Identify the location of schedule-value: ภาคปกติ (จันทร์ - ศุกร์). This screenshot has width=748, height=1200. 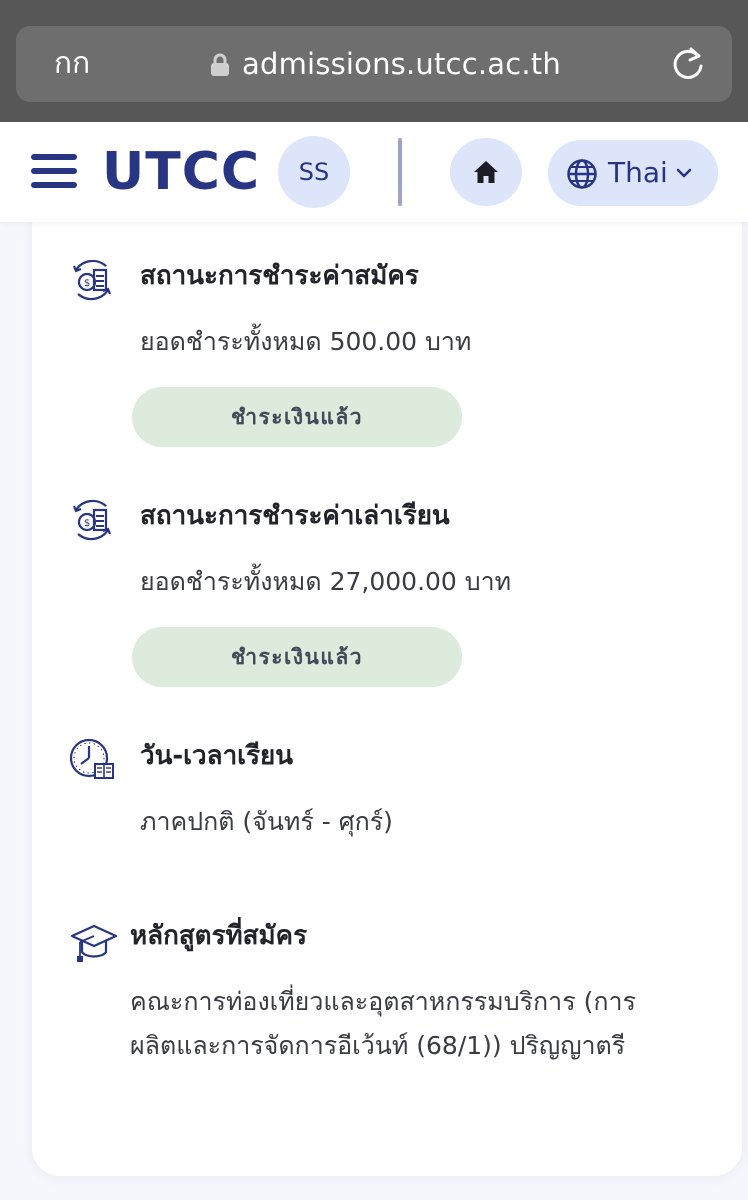
(266, 821).